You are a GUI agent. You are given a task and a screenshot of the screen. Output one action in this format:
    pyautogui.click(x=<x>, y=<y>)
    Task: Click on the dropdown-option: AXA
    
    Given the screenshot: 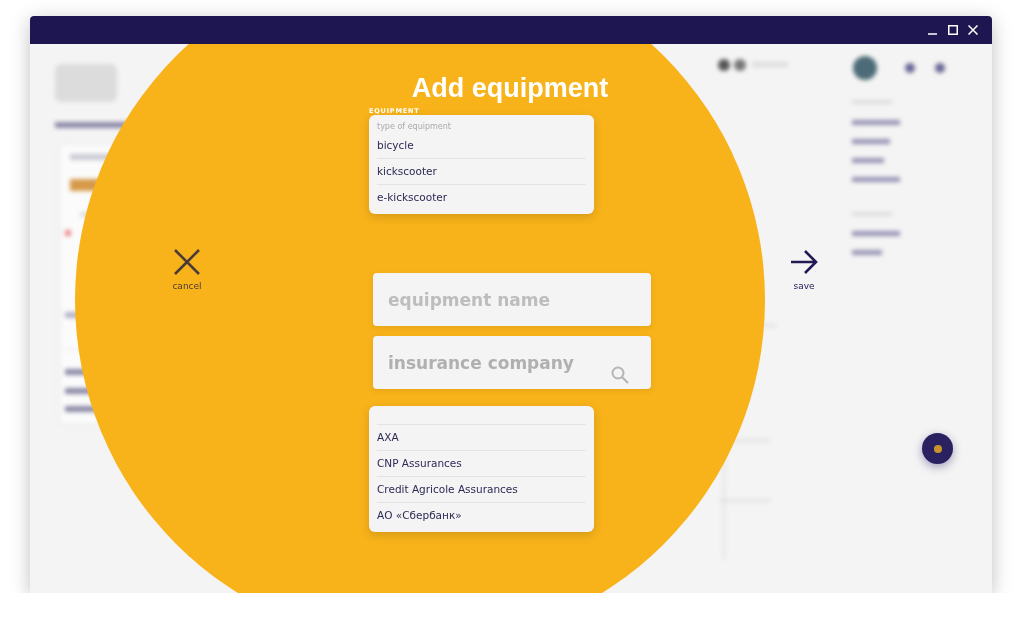 What is the action you would take?
    pyautogui.click(x=481, y=438)
    